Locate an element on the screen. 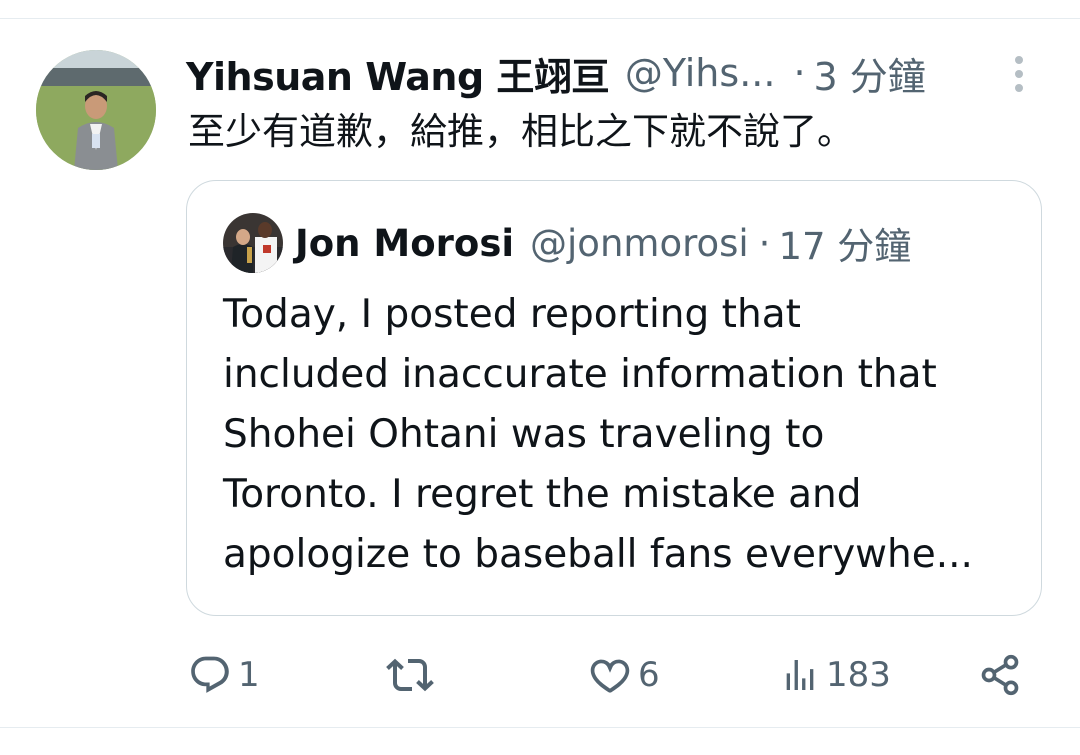 Image resolution: width=1080 pixels, height=755 pixels. views-icon is located at coordinates (800, 675).